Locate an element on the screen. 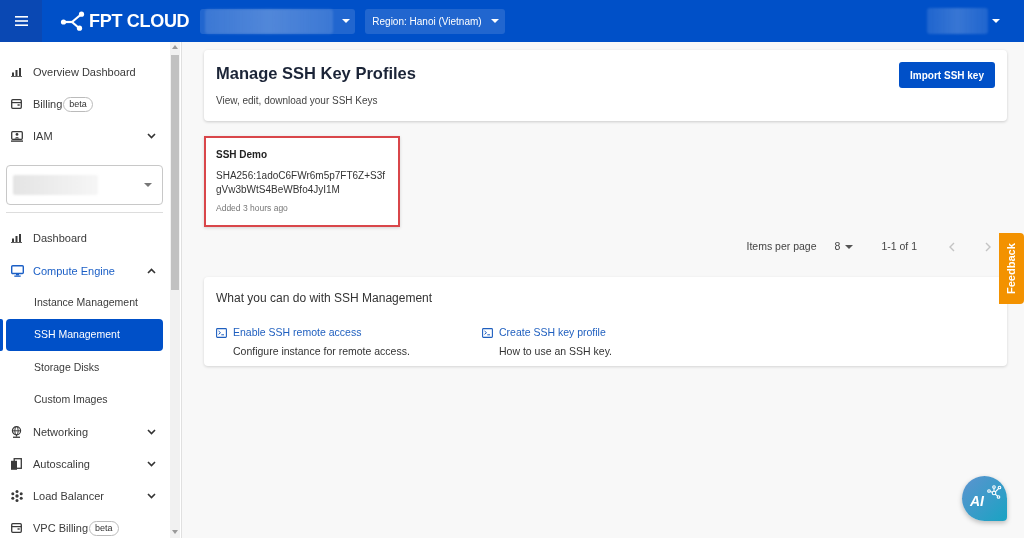  blurred-block is located at coordinates (957, 21).